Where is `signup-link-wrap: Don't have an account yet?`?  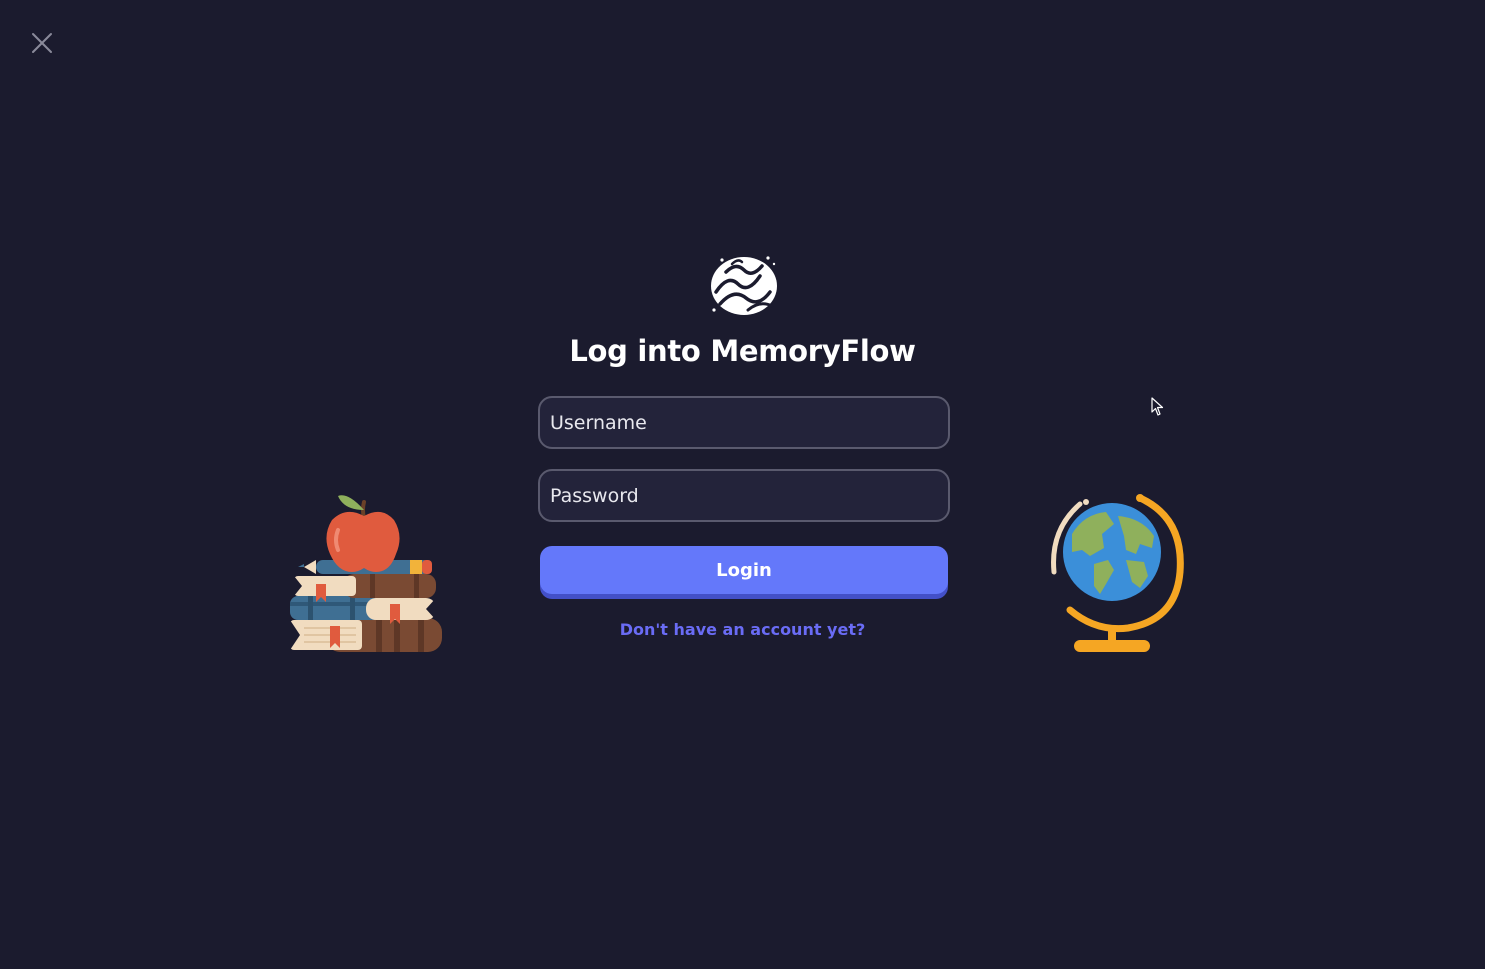
signup-link-wrap: Don't have an account yet? is located at coordinates (742, 629).